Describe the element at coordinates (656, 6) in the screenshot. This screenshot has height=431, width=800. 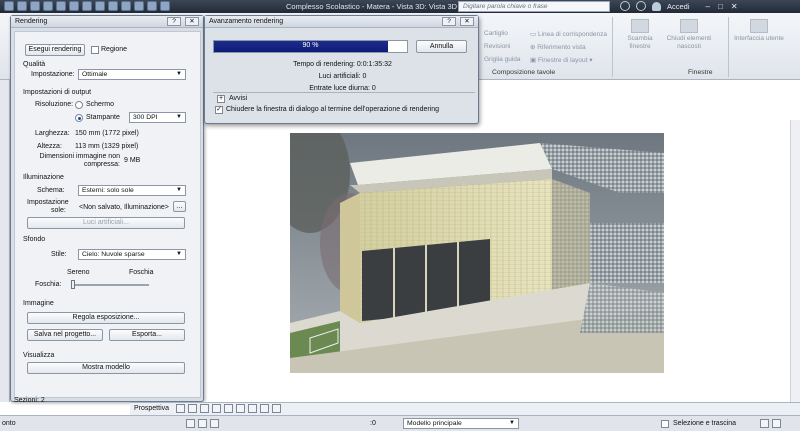
I see `user-icon` at that location.